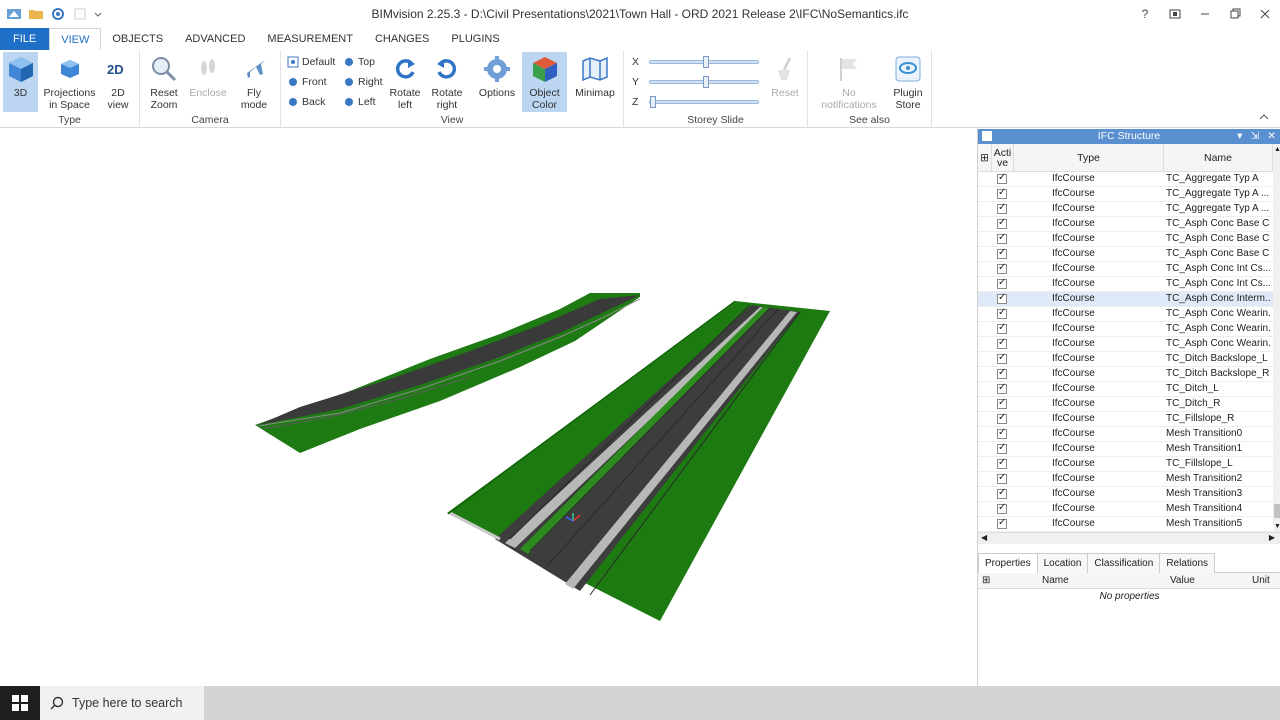  Describe the element at coordinates (118, 81) in the screenshot. I see `view-2d-button: 2D 2D view` at that location.